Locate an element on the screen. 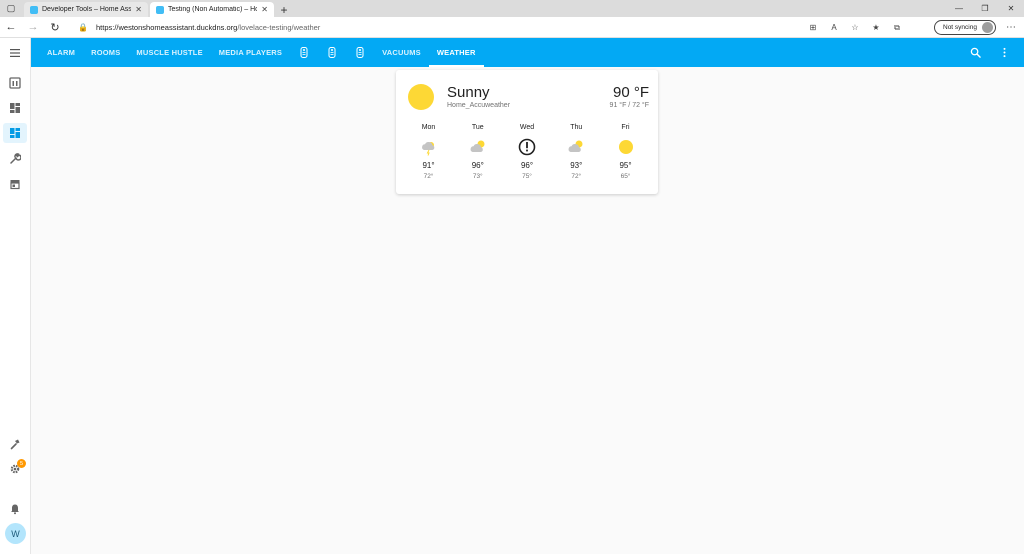  more-vert-icon is located at coordinates (1004, 53).